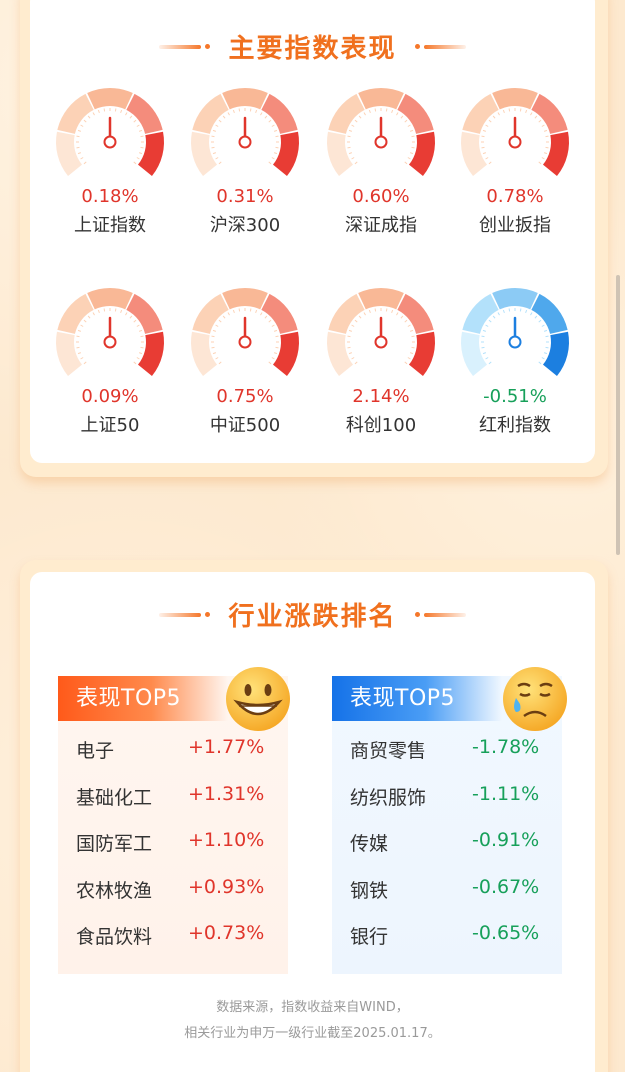 Image resolution: width=625 pixels, height=1072 pixels. I want to click on industry-name: 纺织服饰, so click(388, 797).